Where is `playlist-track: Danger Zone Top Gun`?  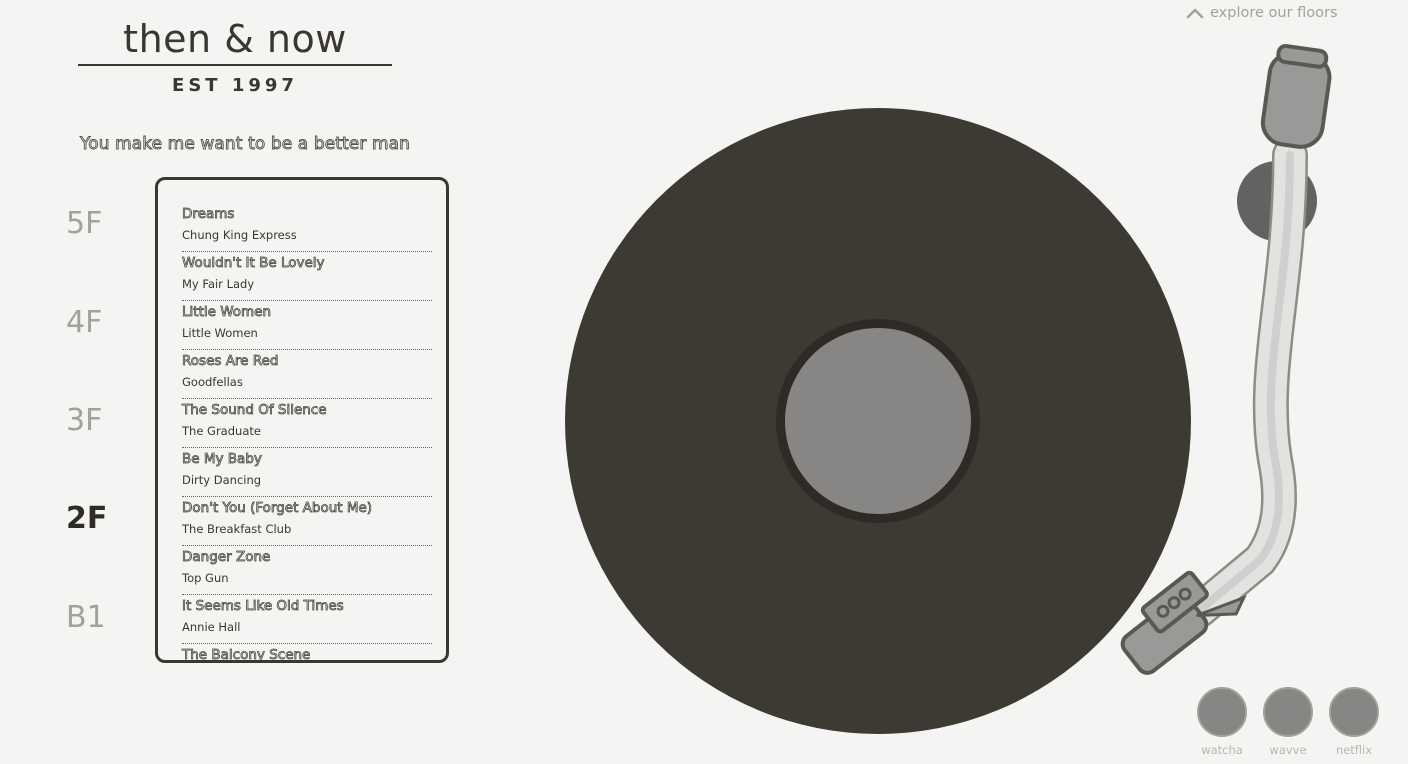 playlist-track: Danger Zone Top Gun is located at coordinates (307, 570).